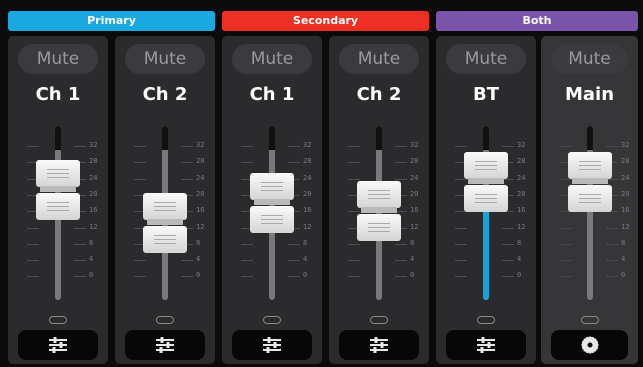 Image resolution: width=643 pixels, height=367 pixels. I want to click on gear-icon, so click(589, 345).